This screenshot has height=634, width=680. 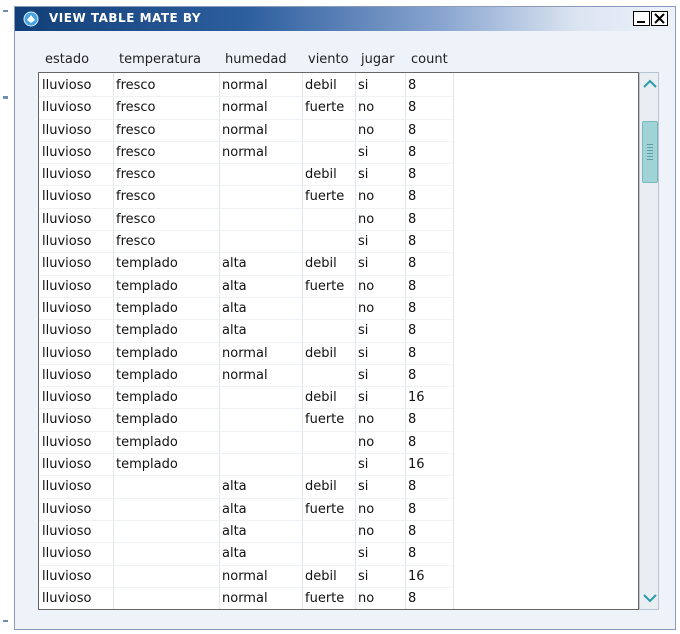 What do you see at coordinates (246, 175) in the screenshot?
I see `table-row: lluvioso fresco debil si 8` at bounding box center [246, 175].